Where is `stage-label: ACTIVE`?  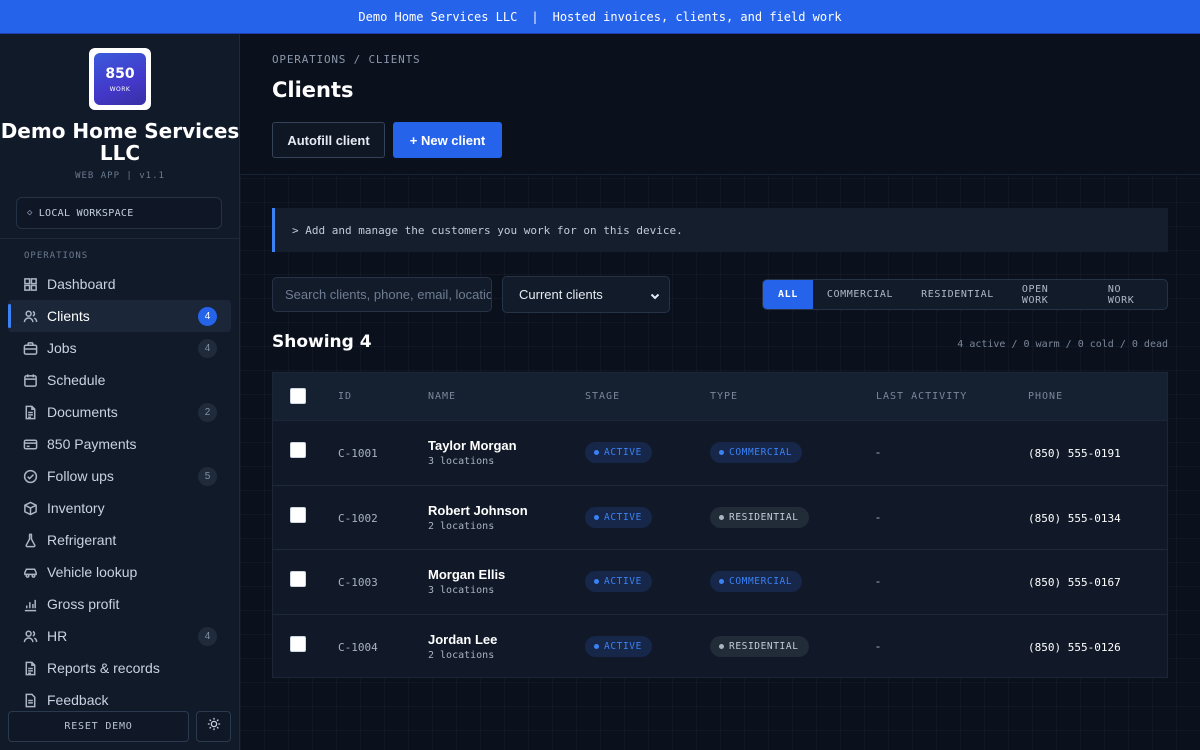 stage-label: ACTIVE is located at coordinates (623, 581).